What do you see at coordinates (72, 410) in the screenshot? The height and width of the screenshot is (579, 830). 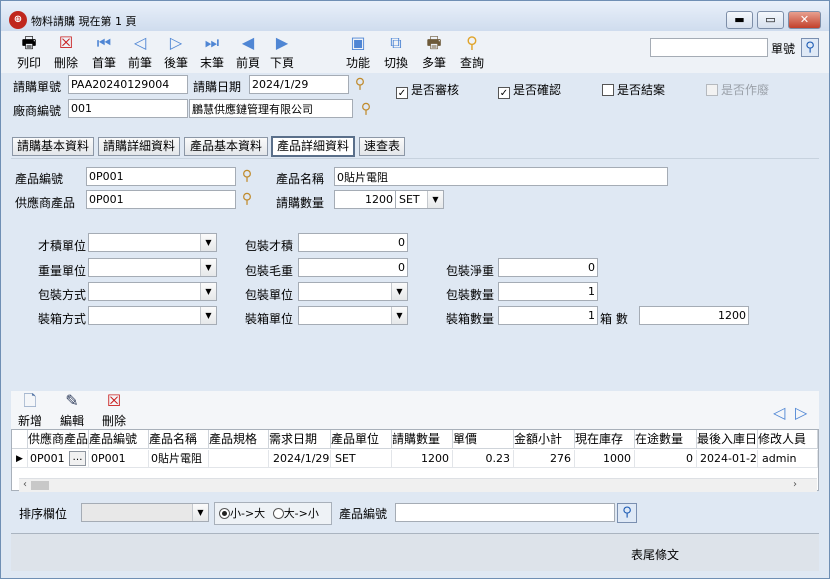 I see `edit-row-button: ✎ 編輯` at bounding box center [72, 410].